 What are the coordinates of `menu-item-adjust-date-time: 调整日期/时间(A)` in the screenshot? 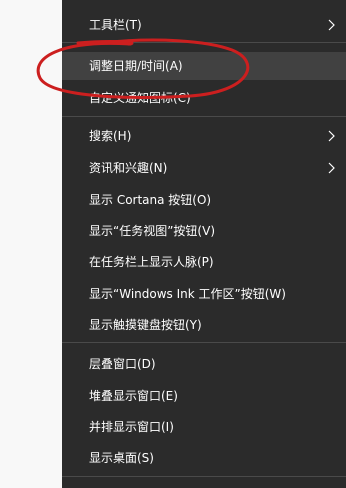 It's located at (204, 66).